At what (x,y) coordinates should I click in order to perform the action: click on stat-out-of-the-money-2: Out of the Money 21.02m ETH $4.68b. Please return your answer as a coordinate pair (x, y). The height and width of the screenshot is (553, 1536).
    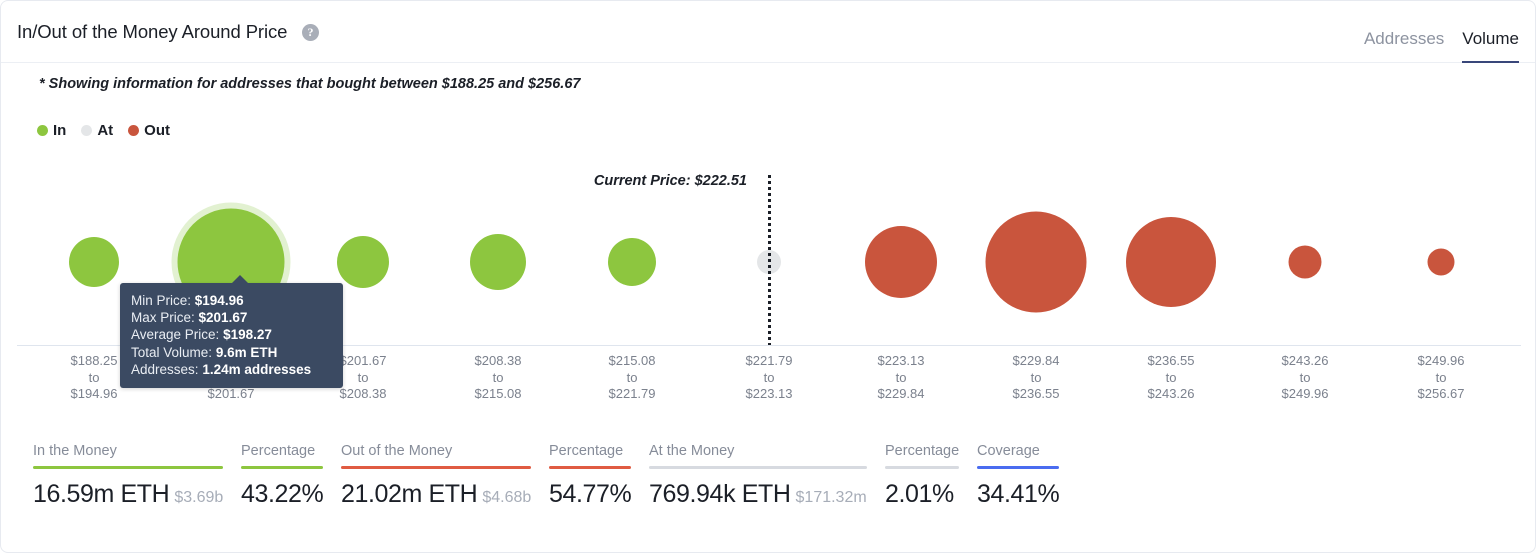
    Looking at the image, I should click on (436, 476).